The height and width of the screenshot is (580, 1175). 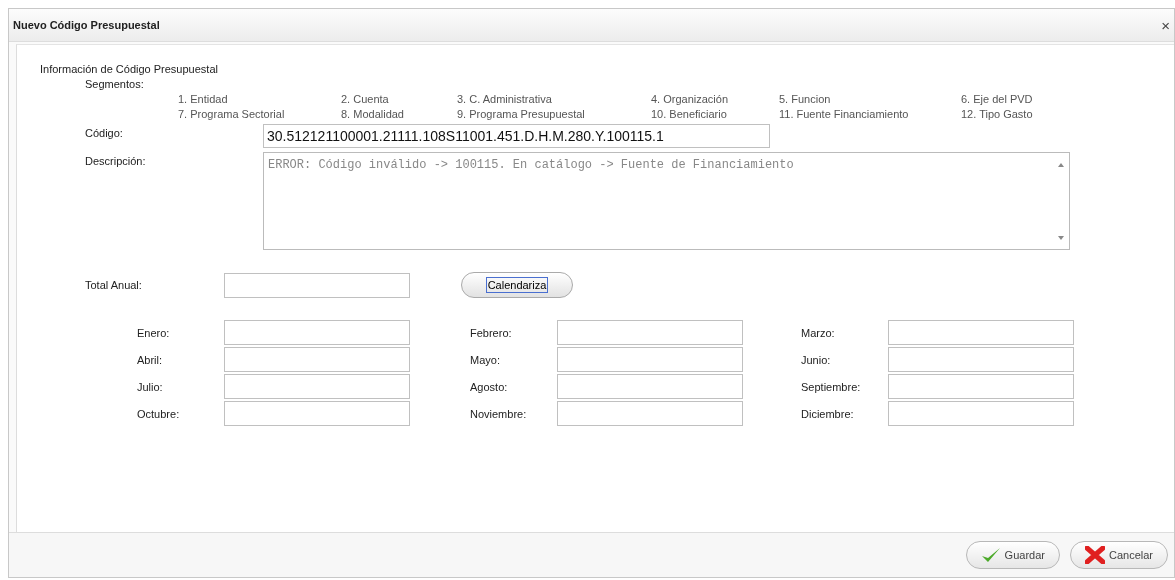 What do you see at coordinates (990, 555) in the screenshot?
I see `checkmark-icon` at bounding box center [990, 555].